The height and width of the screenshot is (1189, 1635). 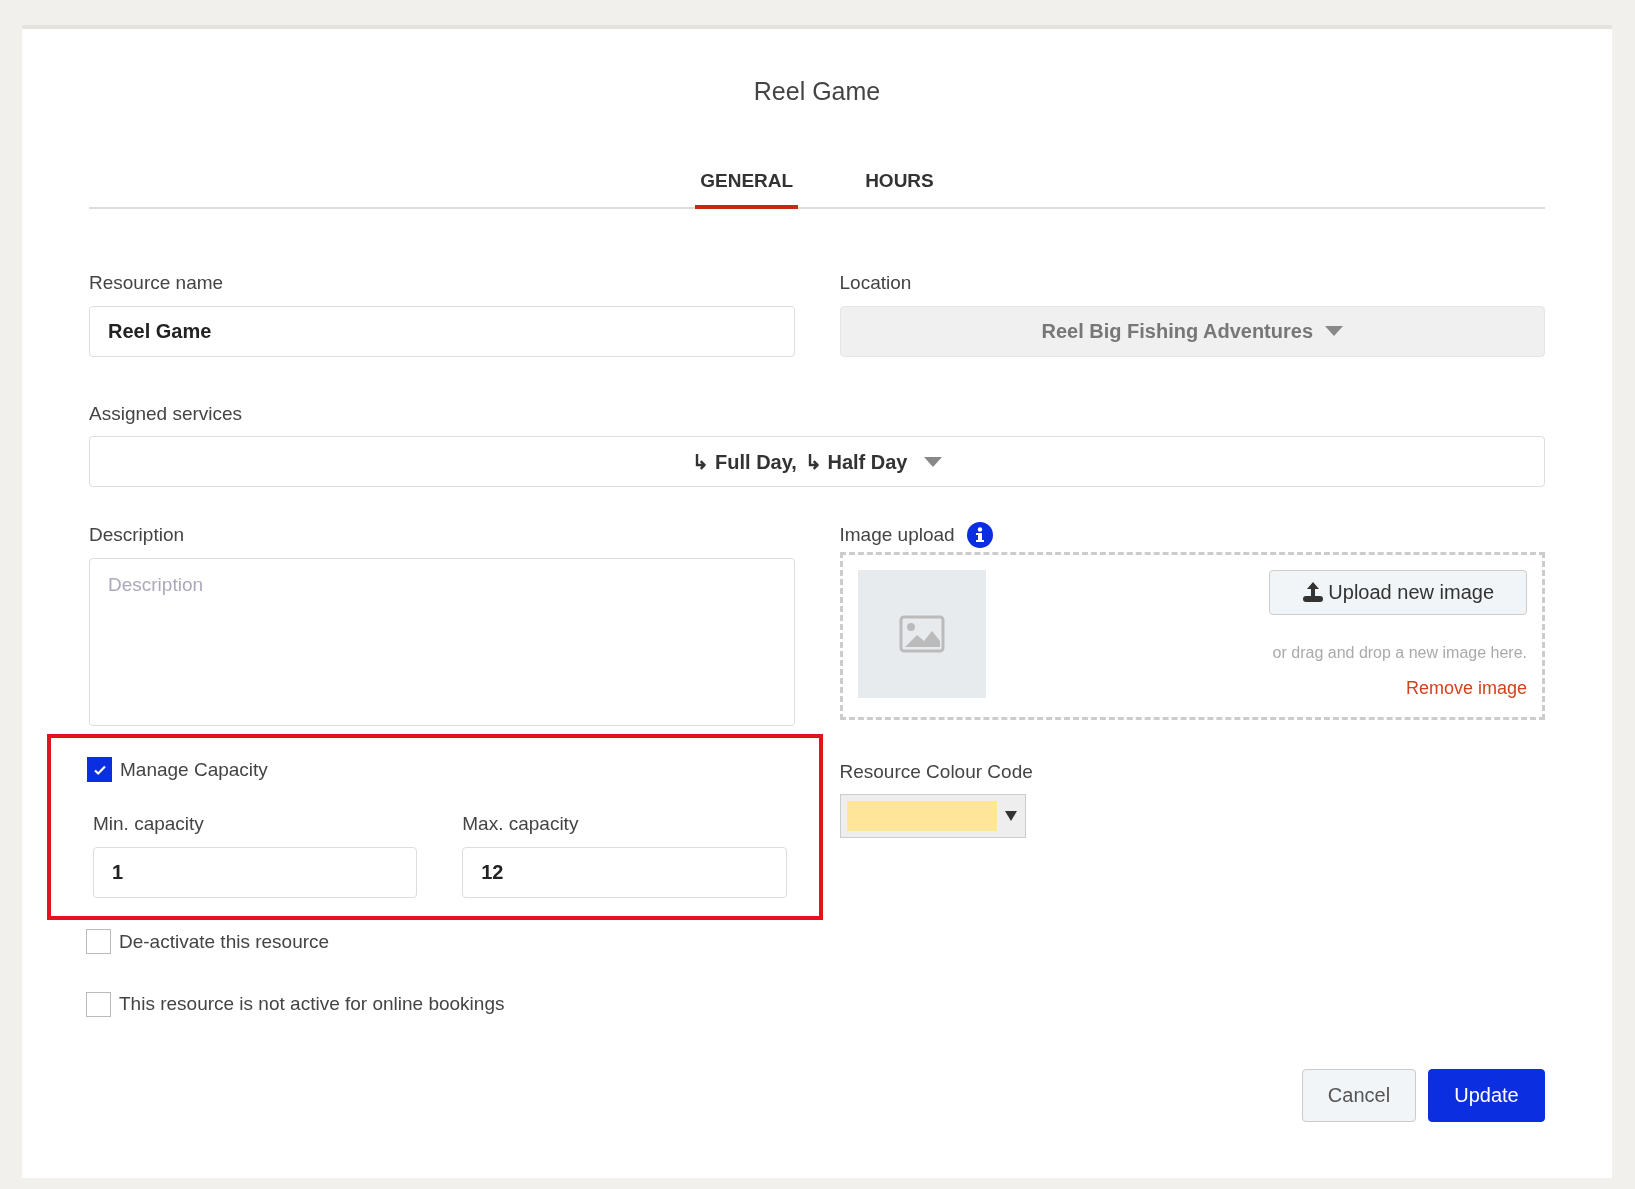 What do you see at coordinates (932, 816) in the screenshot?
I see `colour-picker` at bounding box center [932, 816].